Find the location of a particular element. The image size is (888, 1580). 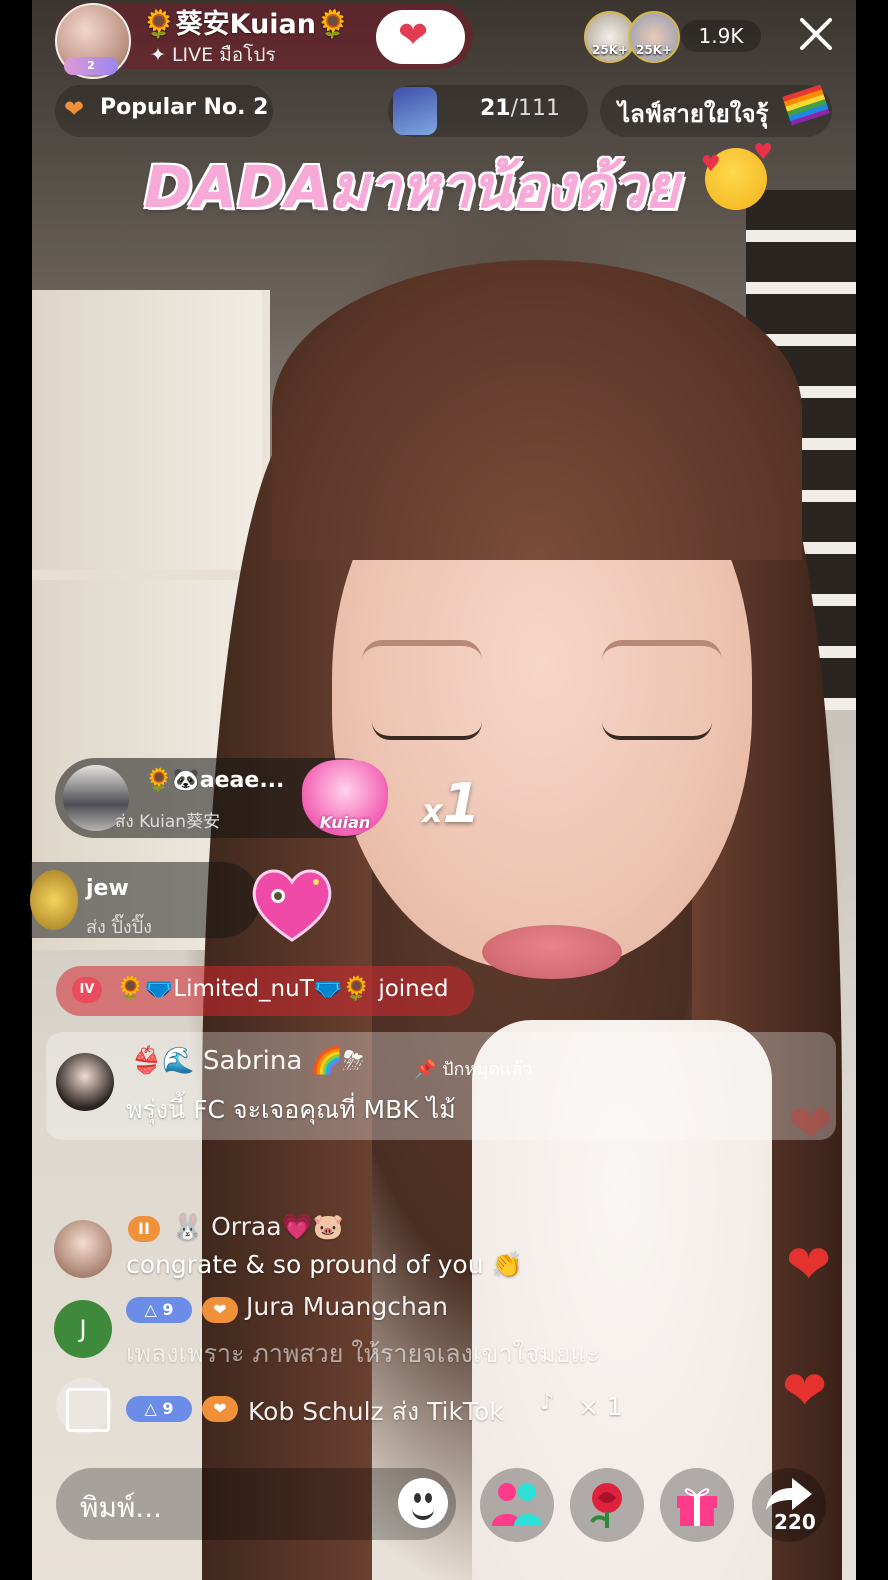

follow-count: 30 is located at coordinates (434, 41).